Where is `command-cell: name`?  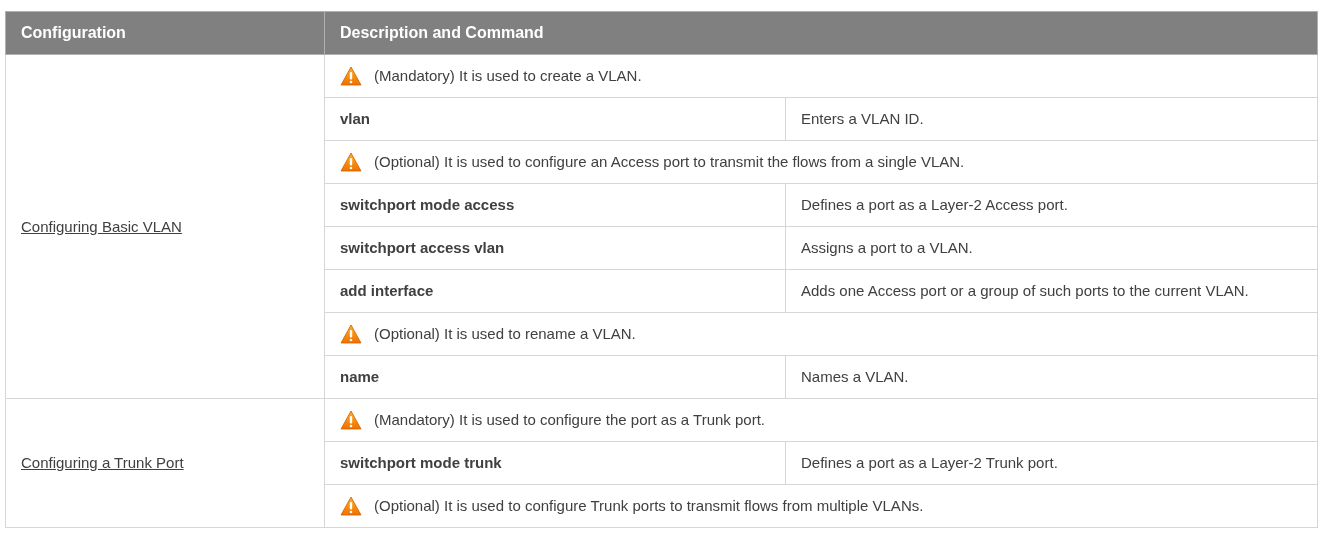 command-cell: name is located at coordinates (555, 377).